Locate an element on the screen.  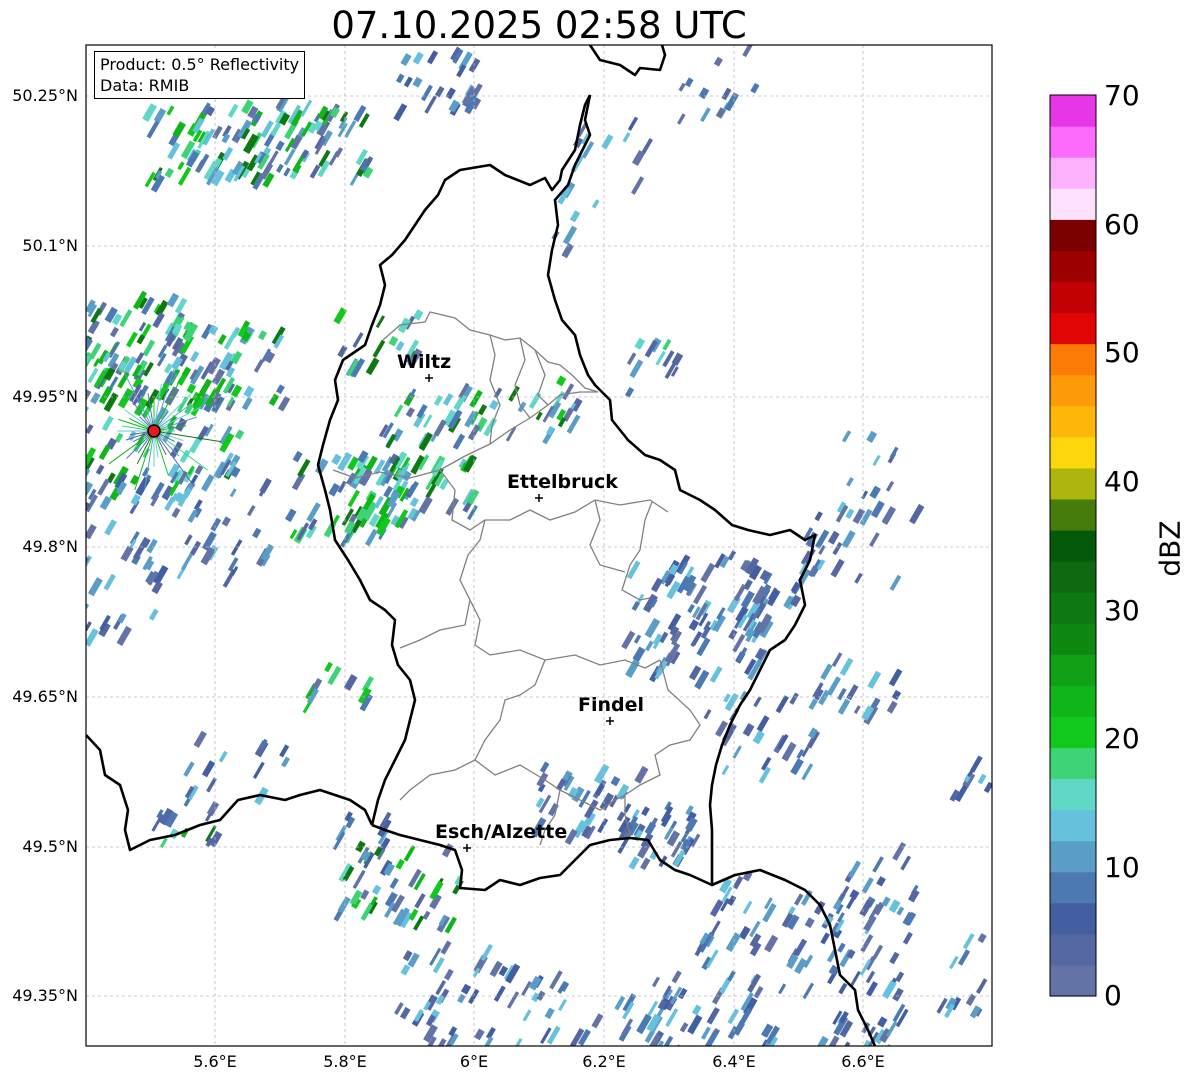
colorbar-unit-label: dBZ is located at coordinates (1168, 548).